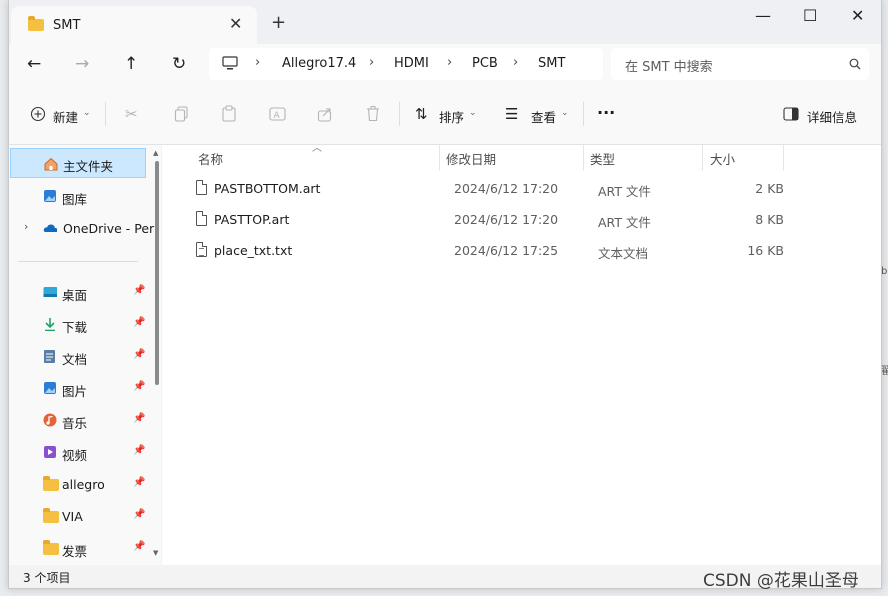  I want to click on share-icon, so click(325, 114).